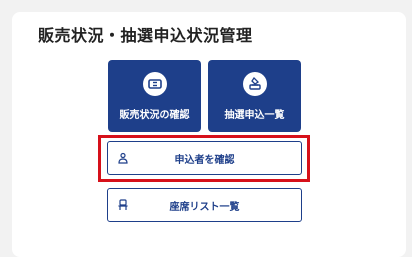 The image size is (412, 257). What do you see at coordinates (145, 35) in the screenshot?
I see `section-title: 販売状況・抽選申込状況管理` at bounding box center [145, 35].